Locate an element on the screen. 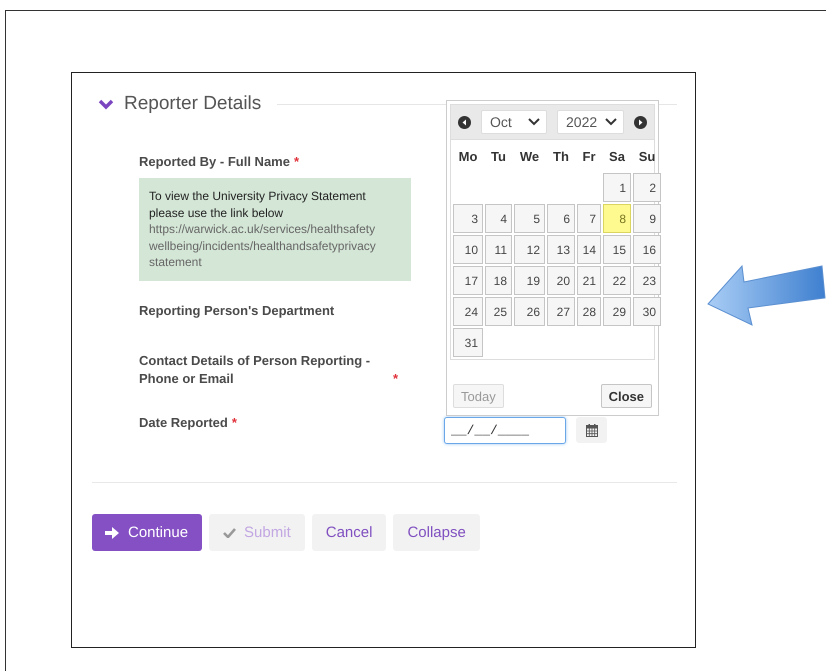 This screenshot has height=671, width=826. day-cell: 13 is located at coordinates (561, 249).